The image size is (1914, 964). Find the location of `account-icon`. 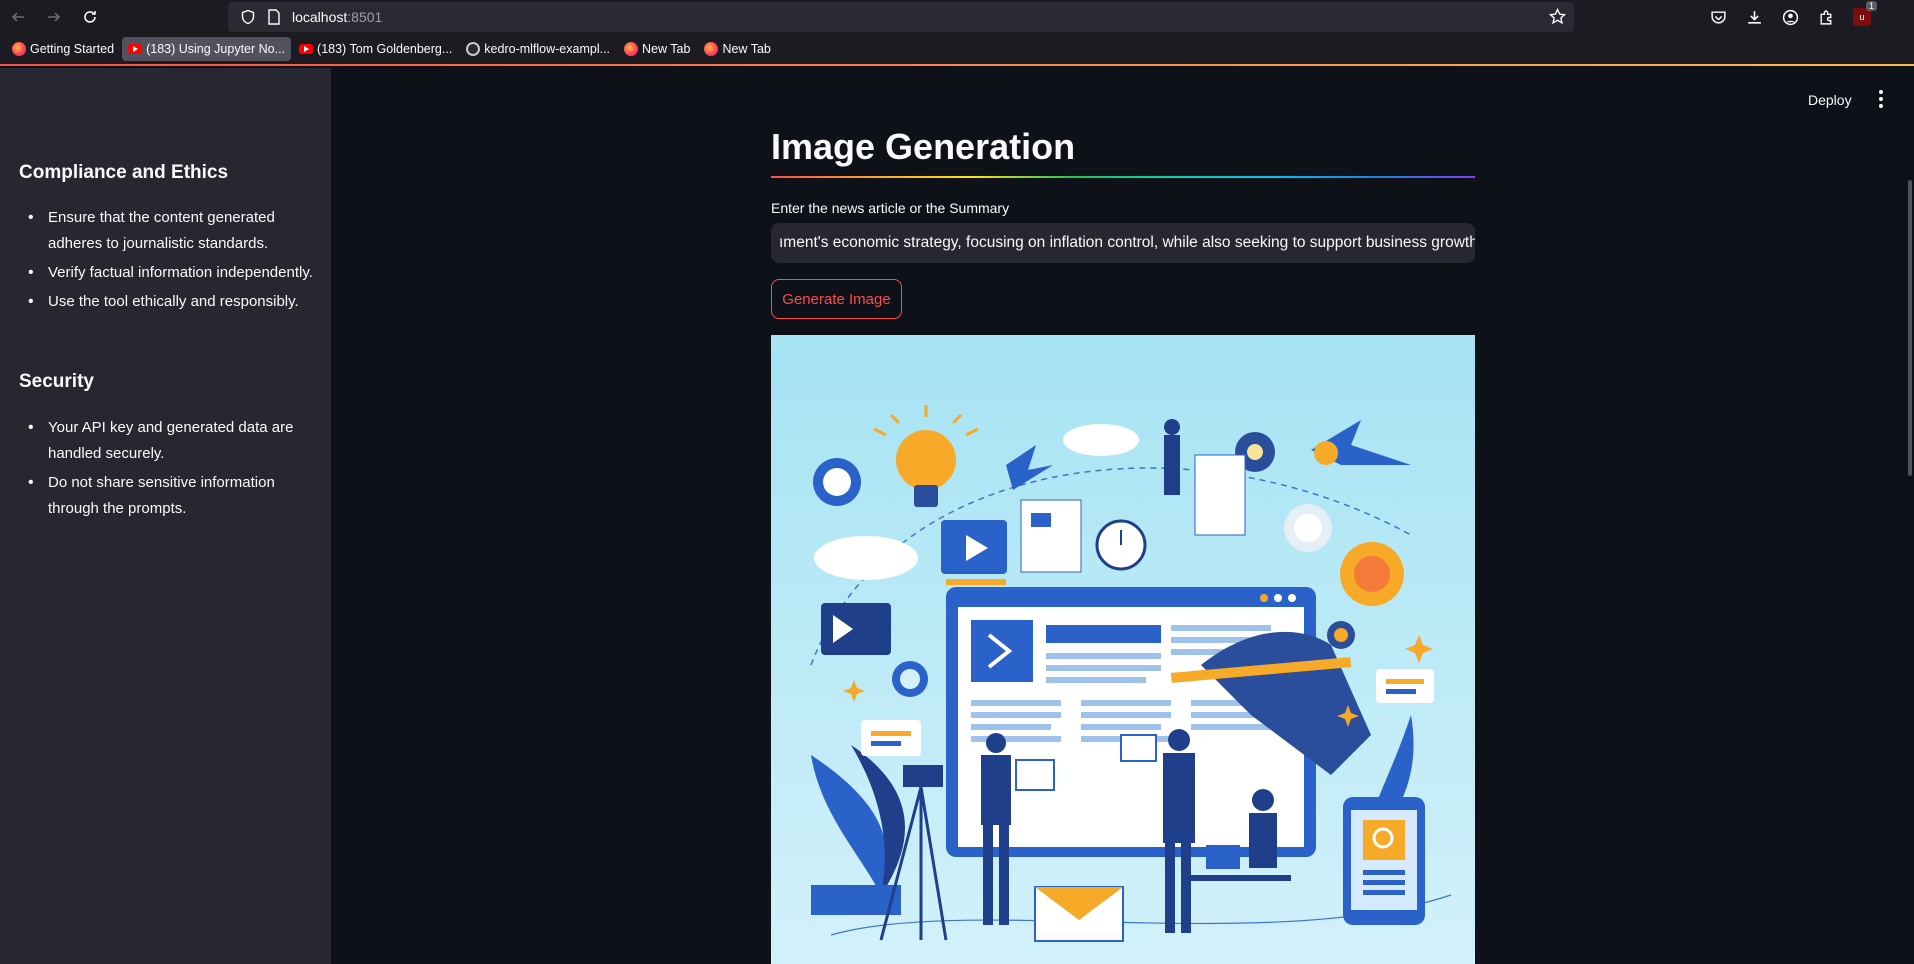

account-icon is located at coordinates (1790, 17).